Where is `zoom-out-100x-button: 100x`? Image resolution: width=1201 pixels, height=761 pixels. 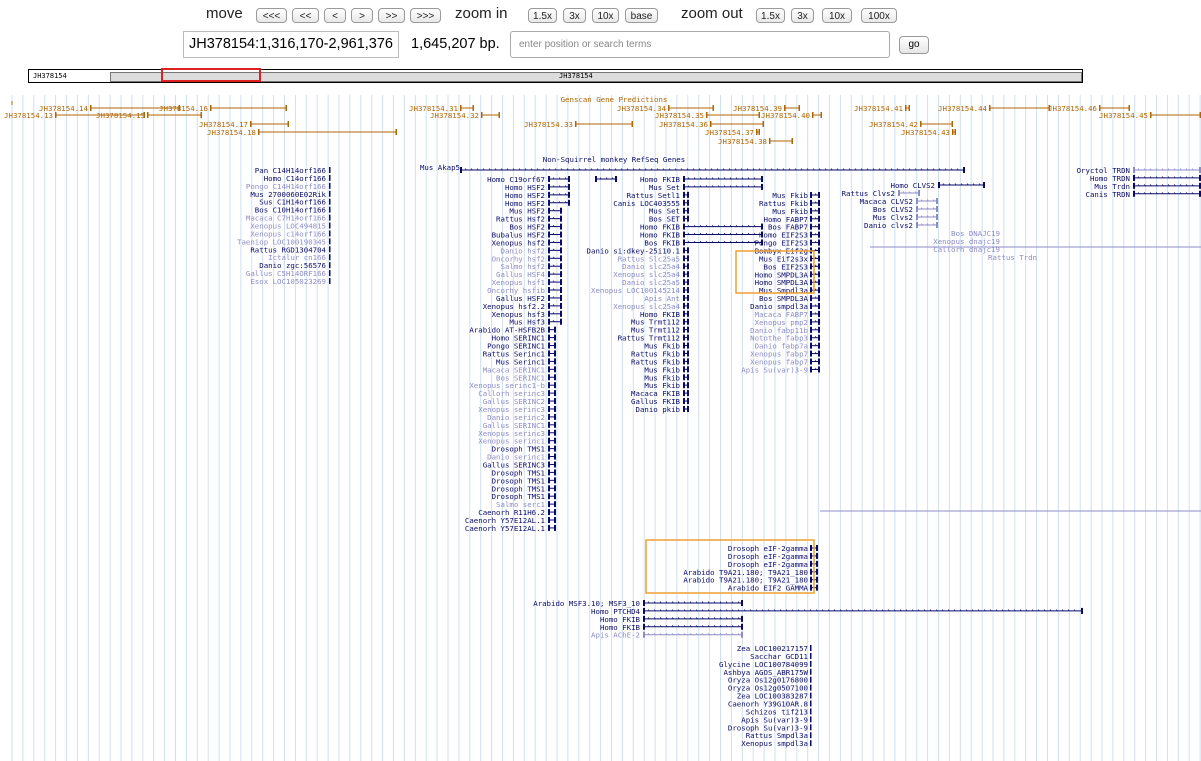
zoom-out-100x-button: 100x is located at coordinates (879, 15).